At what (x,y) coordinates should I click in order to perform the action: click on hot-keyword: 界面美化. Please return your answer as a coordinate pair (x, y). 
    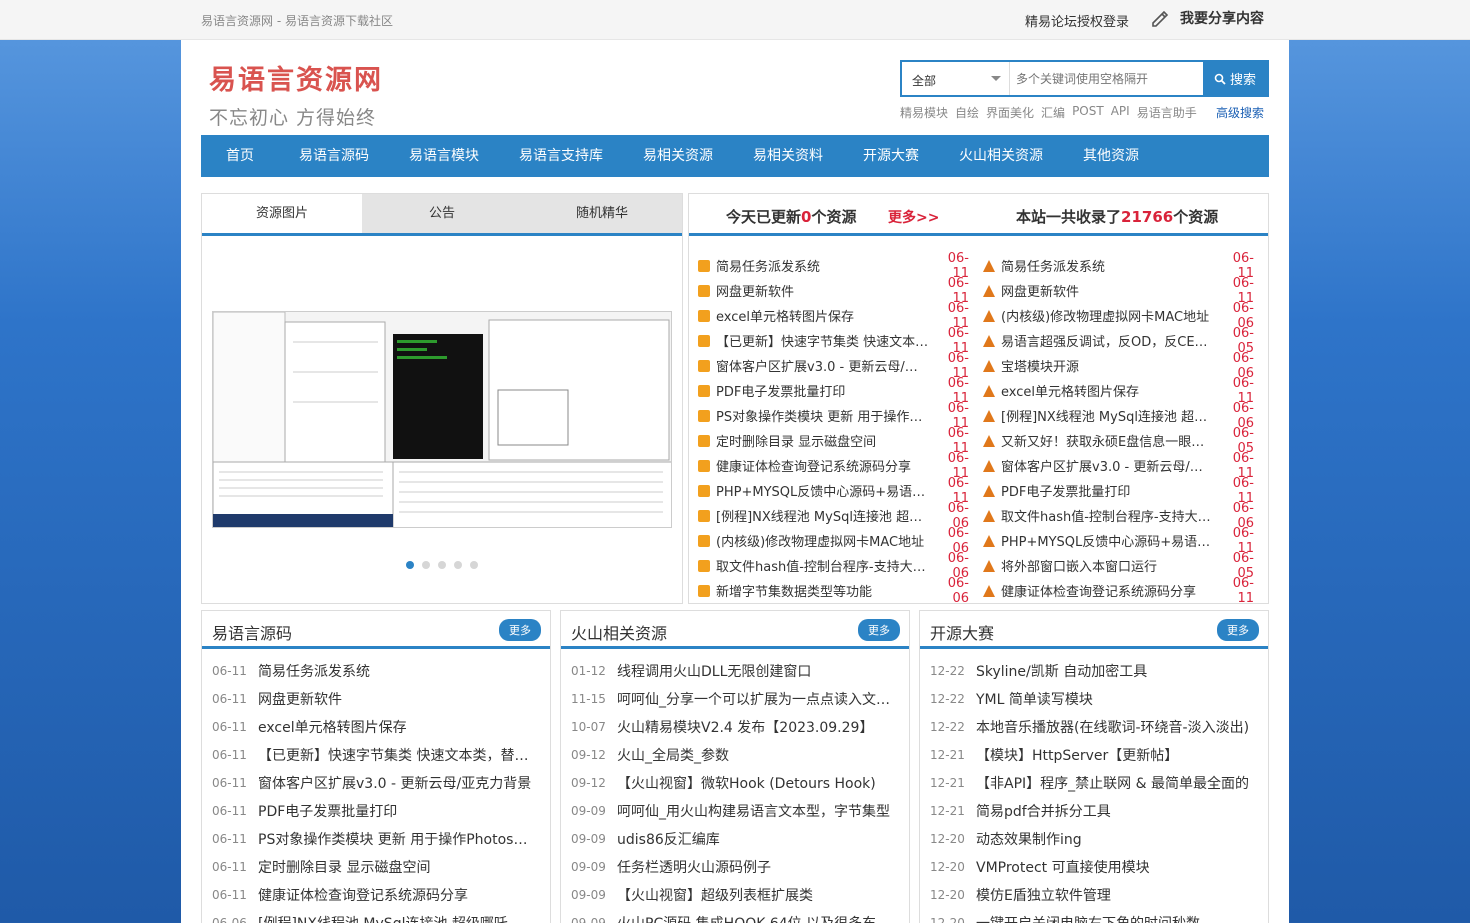
    Looking at the image, I should click on (1010, 112).